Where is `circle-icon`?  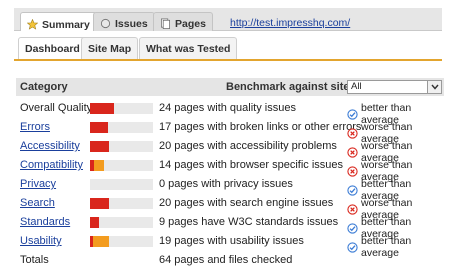
circle-icon is located at coordinates (105, 23).